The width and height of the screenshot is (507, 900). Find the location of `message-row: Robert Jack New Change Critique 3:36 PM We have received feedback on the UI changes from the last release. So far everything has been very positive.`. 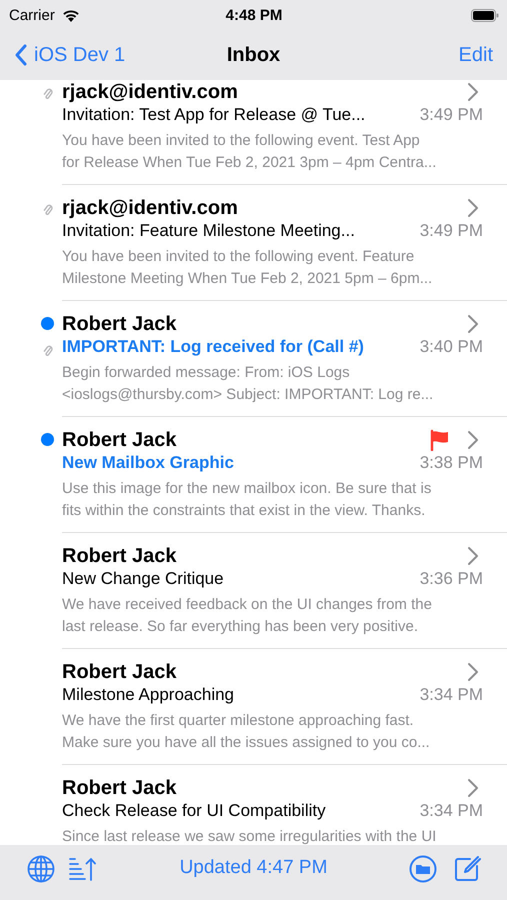

message-row: Robert Jack New Change Critique 3:36 PM We have received feedback on the UI changes from the last release. So far everything has been very positive. is located at coordinates (253, 591).